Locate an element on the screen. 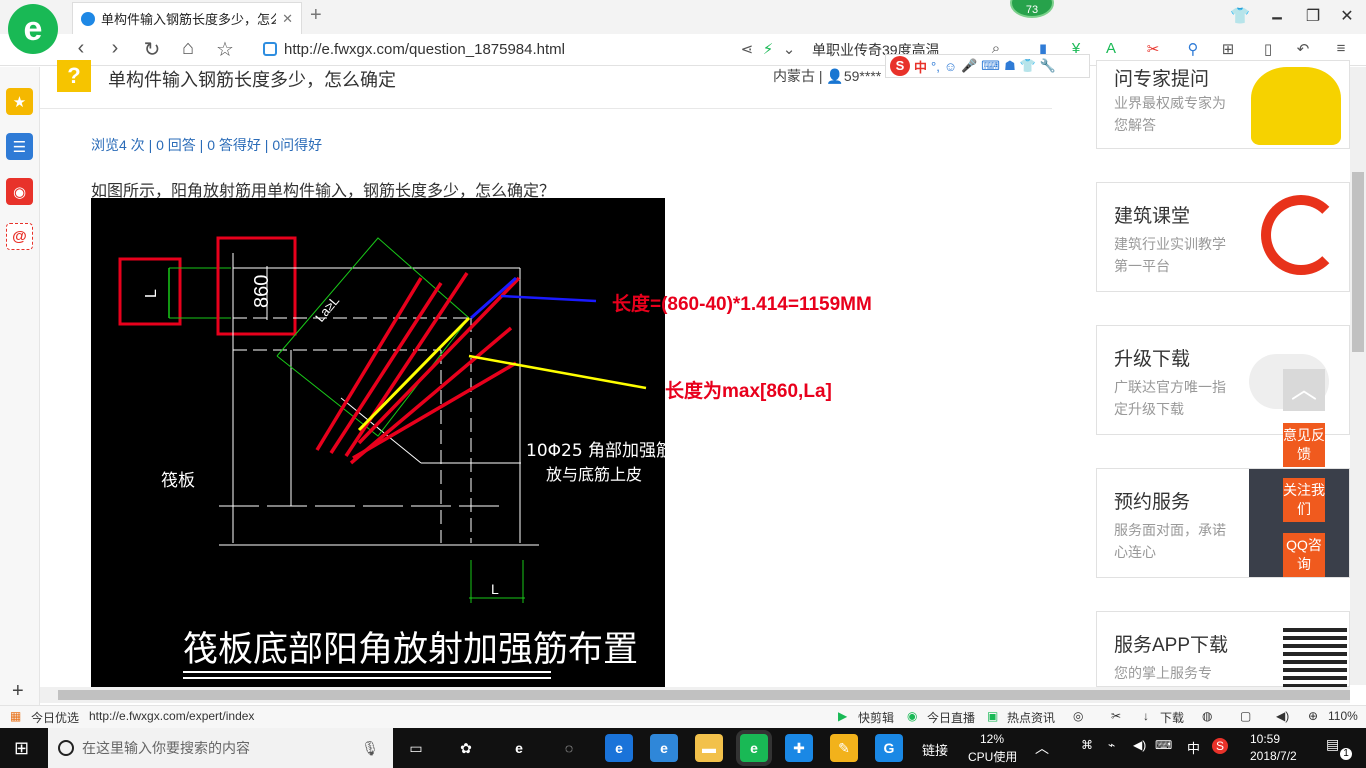 The height and width of the screenshot is (768, 1366). card-title: 预约服务 is located at coordinates (1152, 502).